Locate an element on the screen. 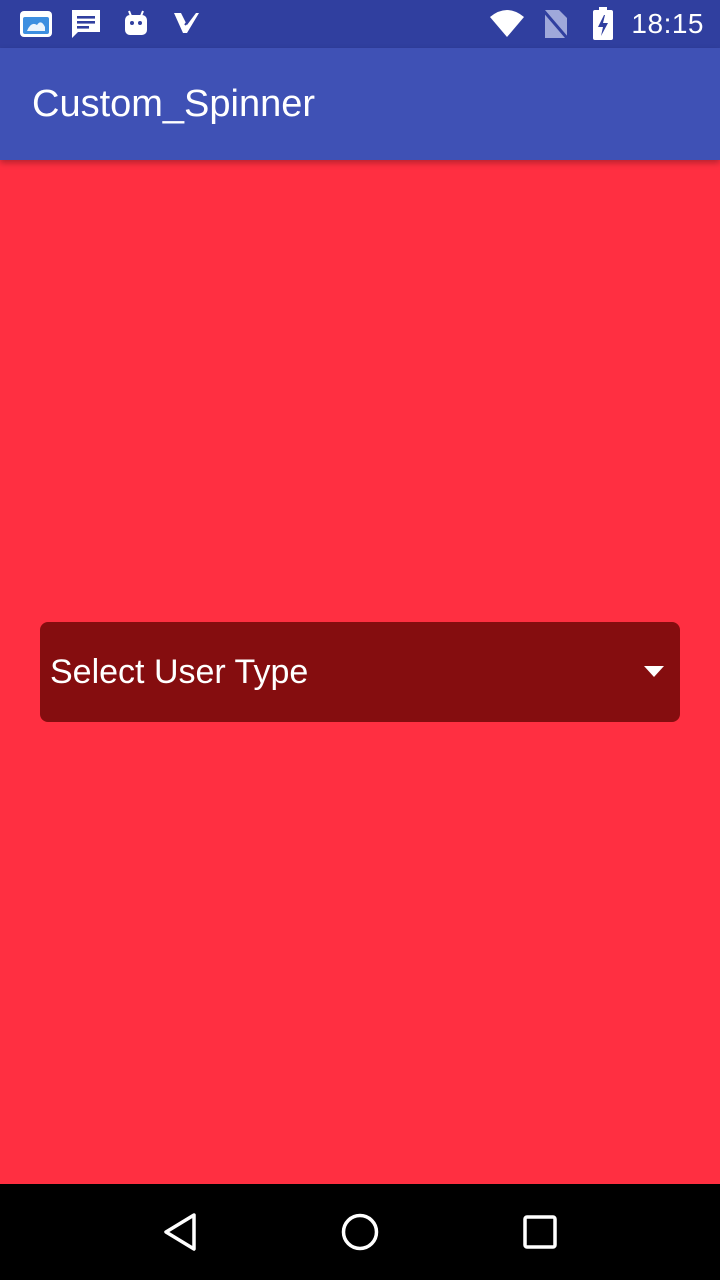  notification-icons is located at coordinates (118, 24).